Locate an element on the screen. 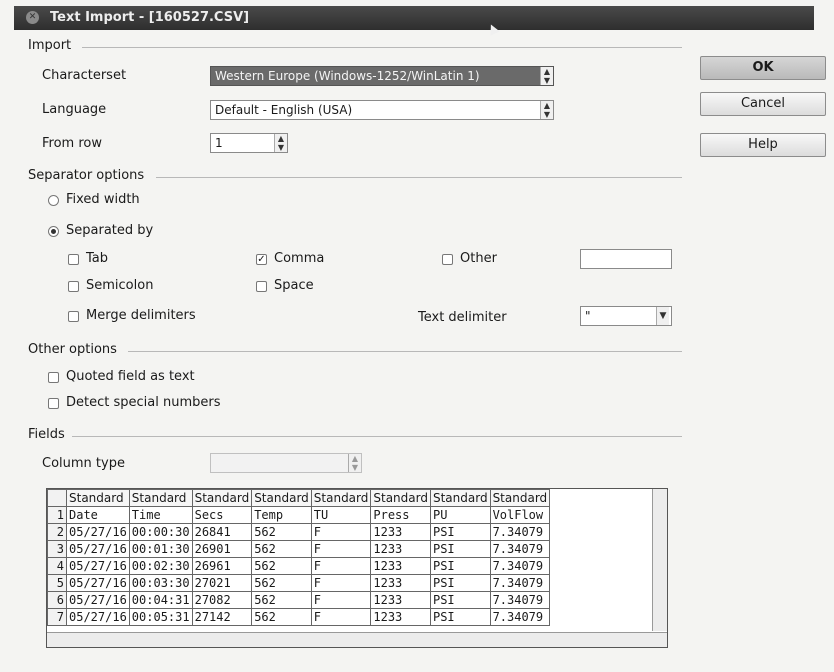  table-row: 3 05/27/16 00:01:30 26901 562 F 1233 PSI 7.34079 is located at coordinates (299, 549).